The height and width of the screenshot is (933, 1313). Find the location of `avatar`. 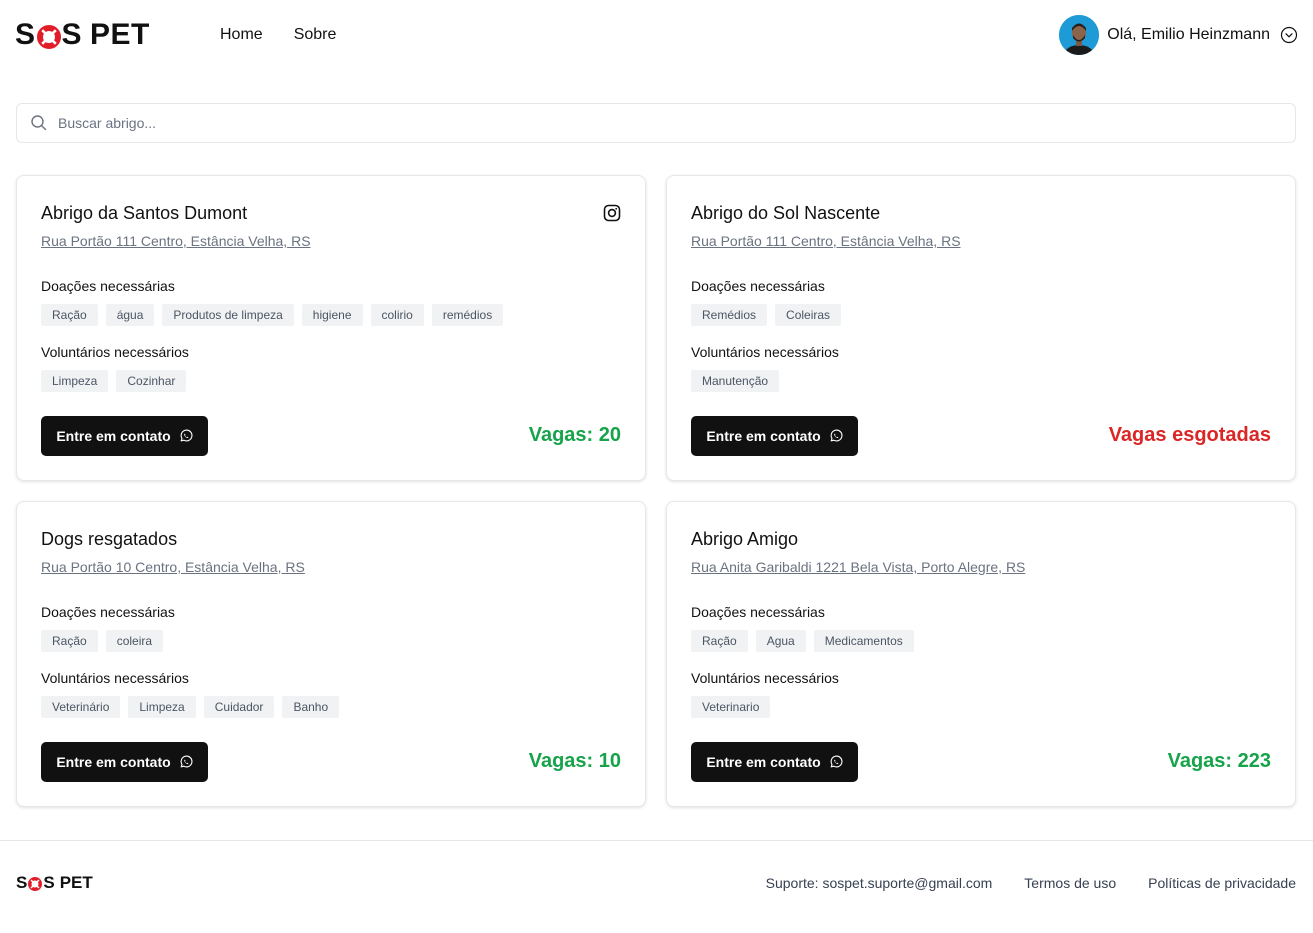

avatar is located at coordinates (1079, 35).